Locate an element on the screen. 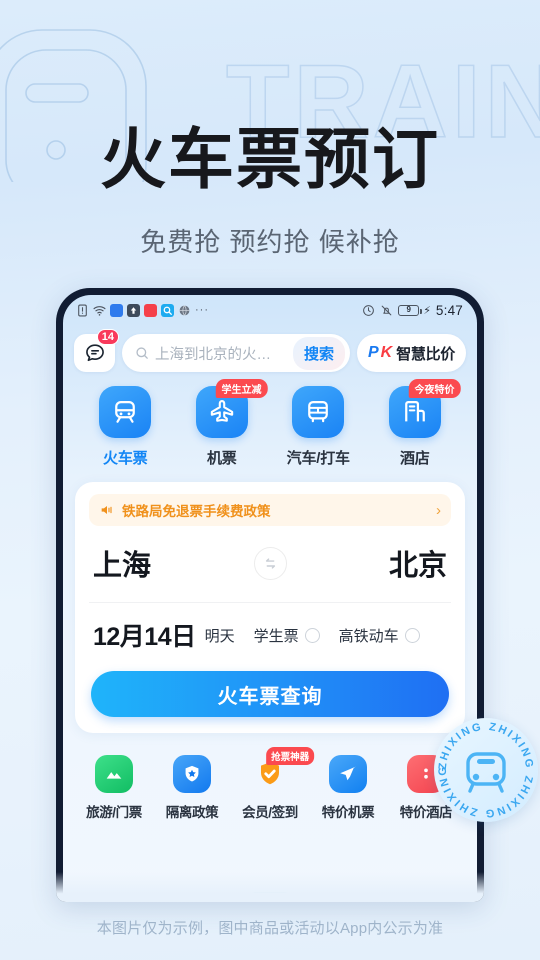 The height and width of the screenshot is (960, 540). route-row: 上海 北京 is located at coordinates (270, 557).